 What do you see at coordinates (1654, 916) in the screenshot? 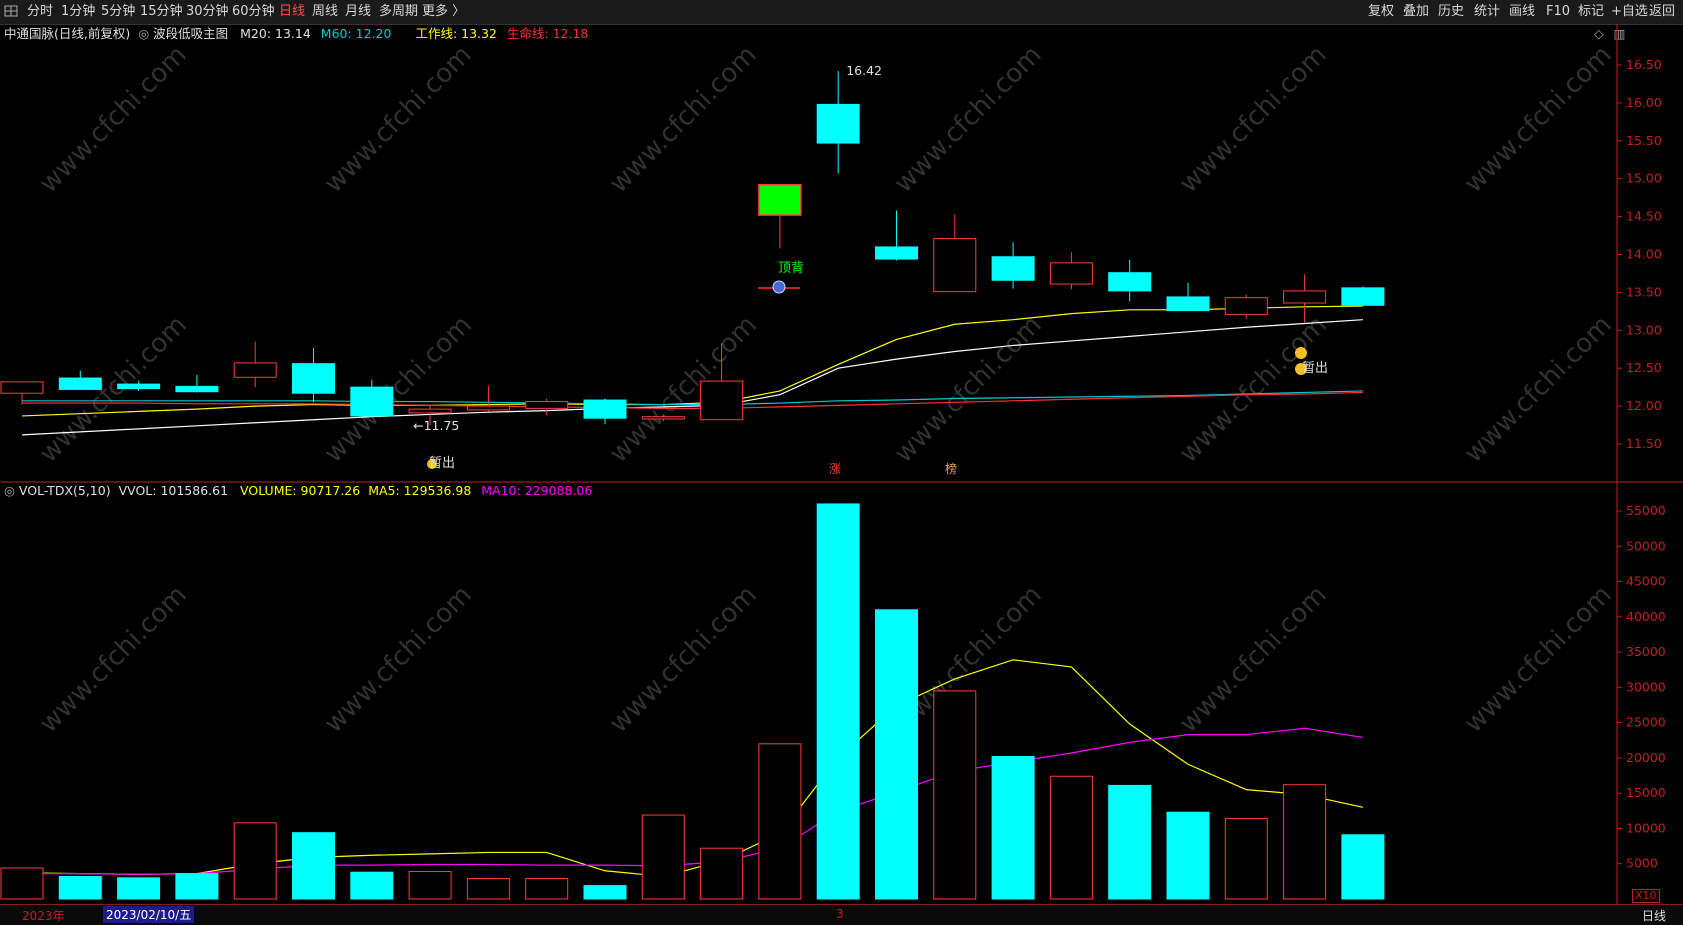
I see `period-label: 日线` at bounding box center [1654, 916].